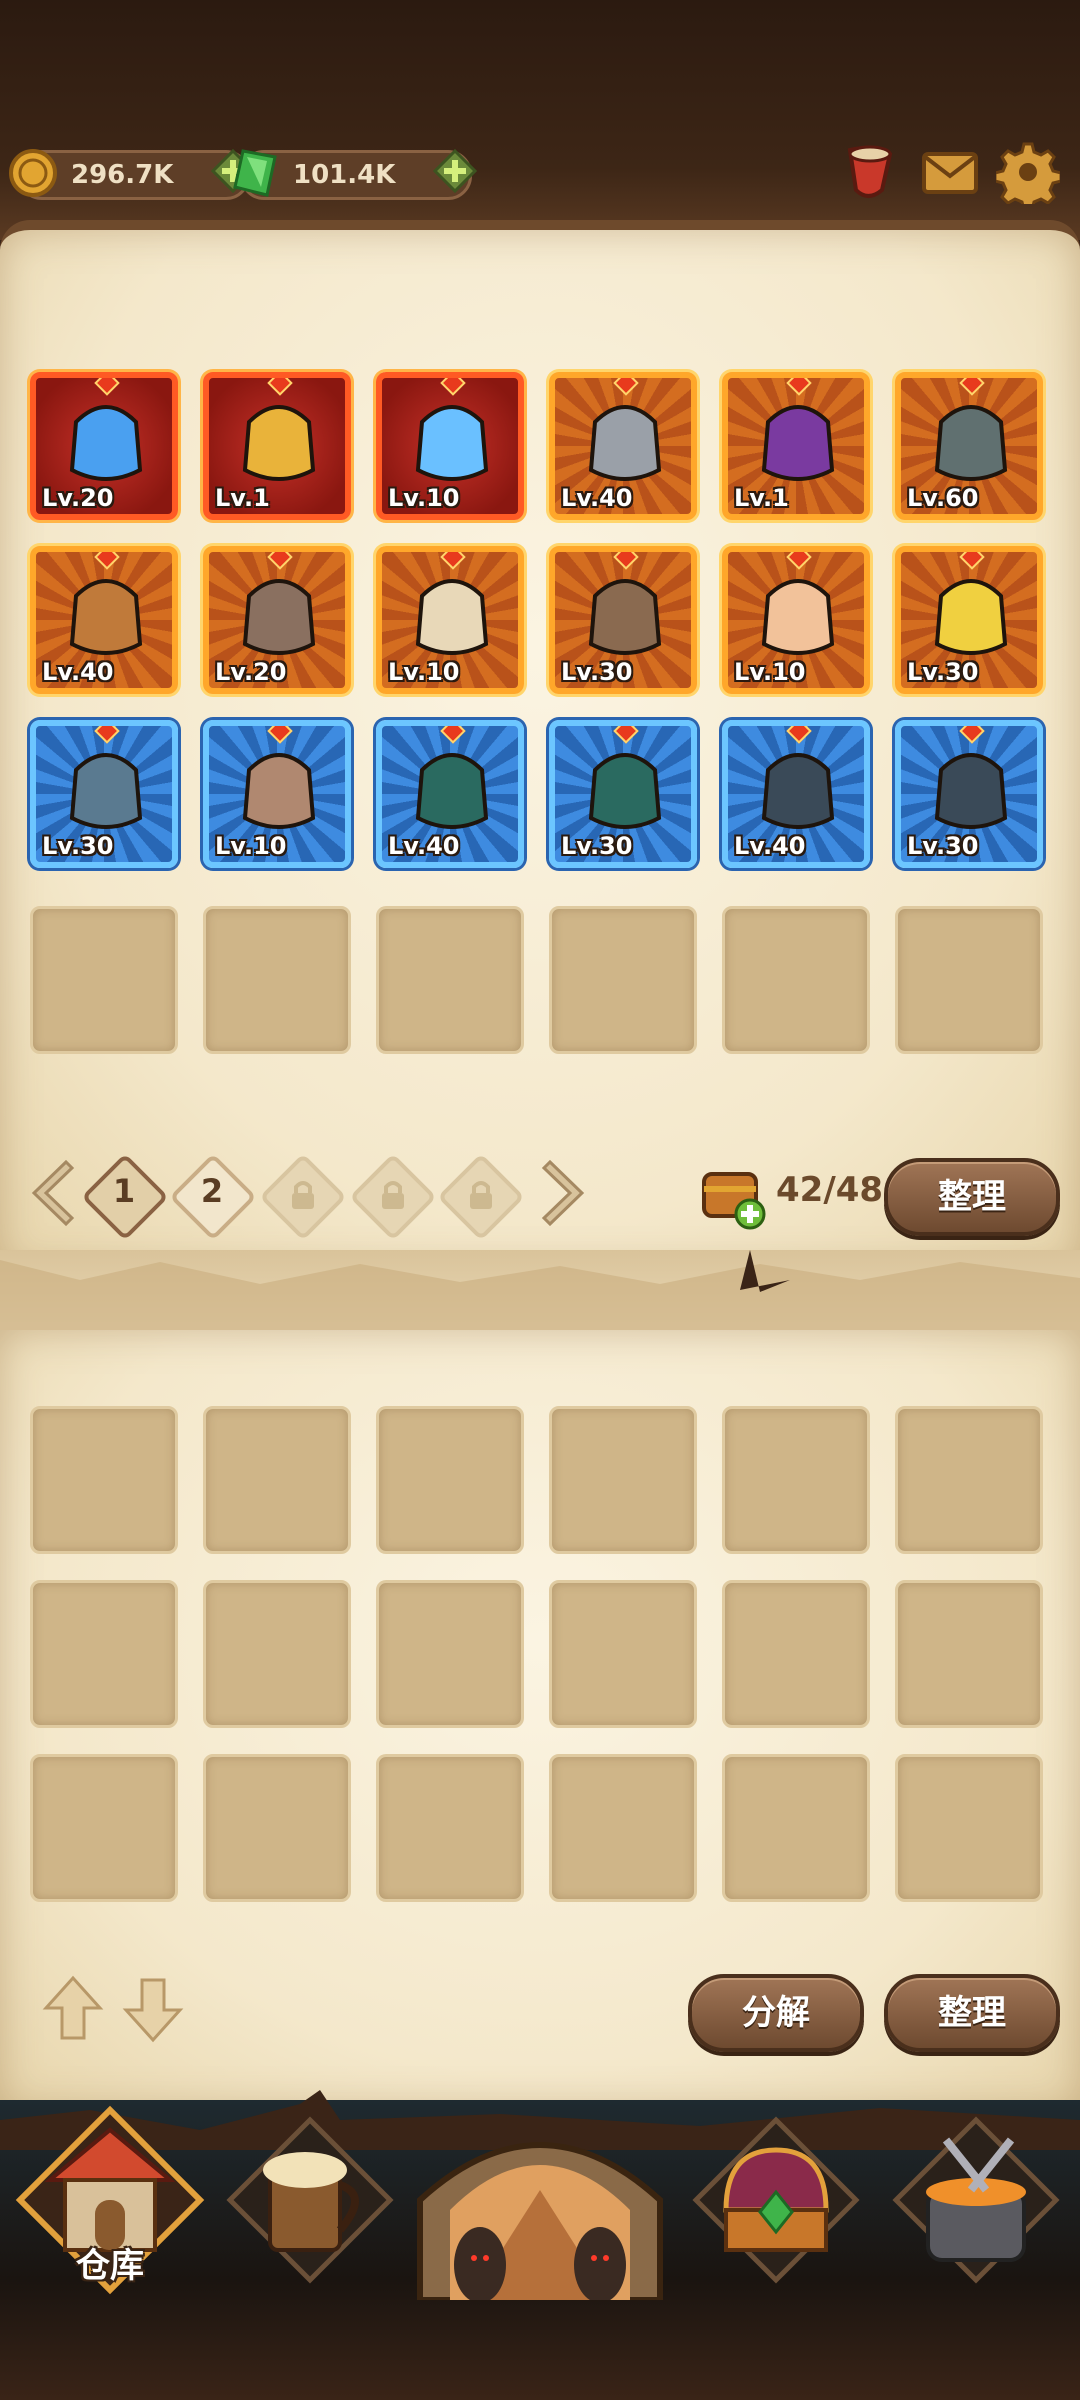 Image resolution: width=1080 pixels, height=2400 pixels. I want to click on treasure-chest-icon, so click(776, 2200).